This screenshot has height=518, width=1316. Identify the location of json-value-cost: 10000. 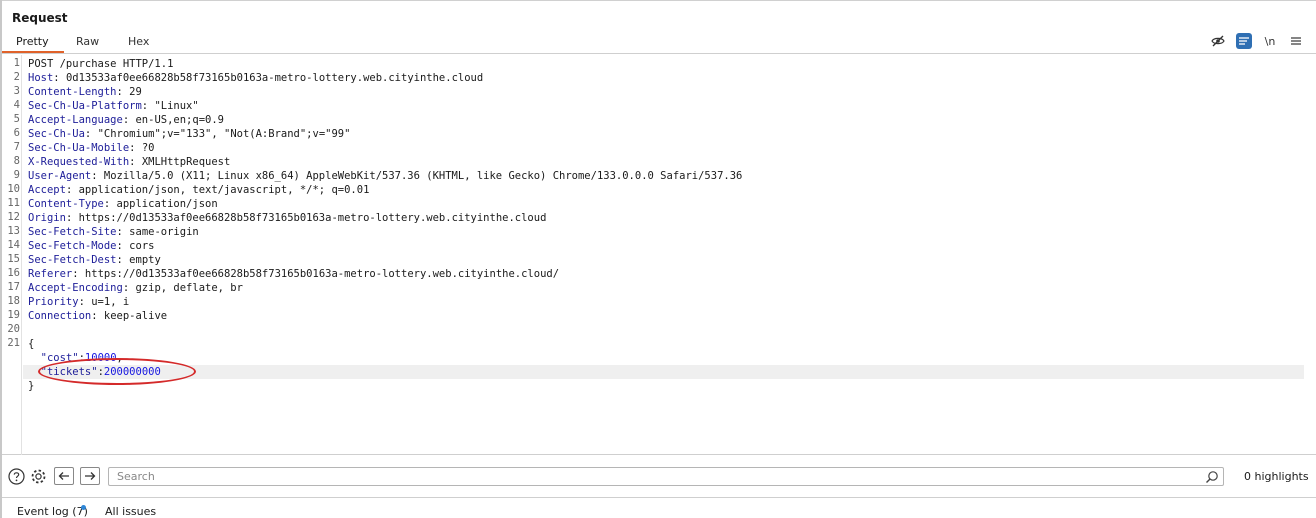
(100, 358).